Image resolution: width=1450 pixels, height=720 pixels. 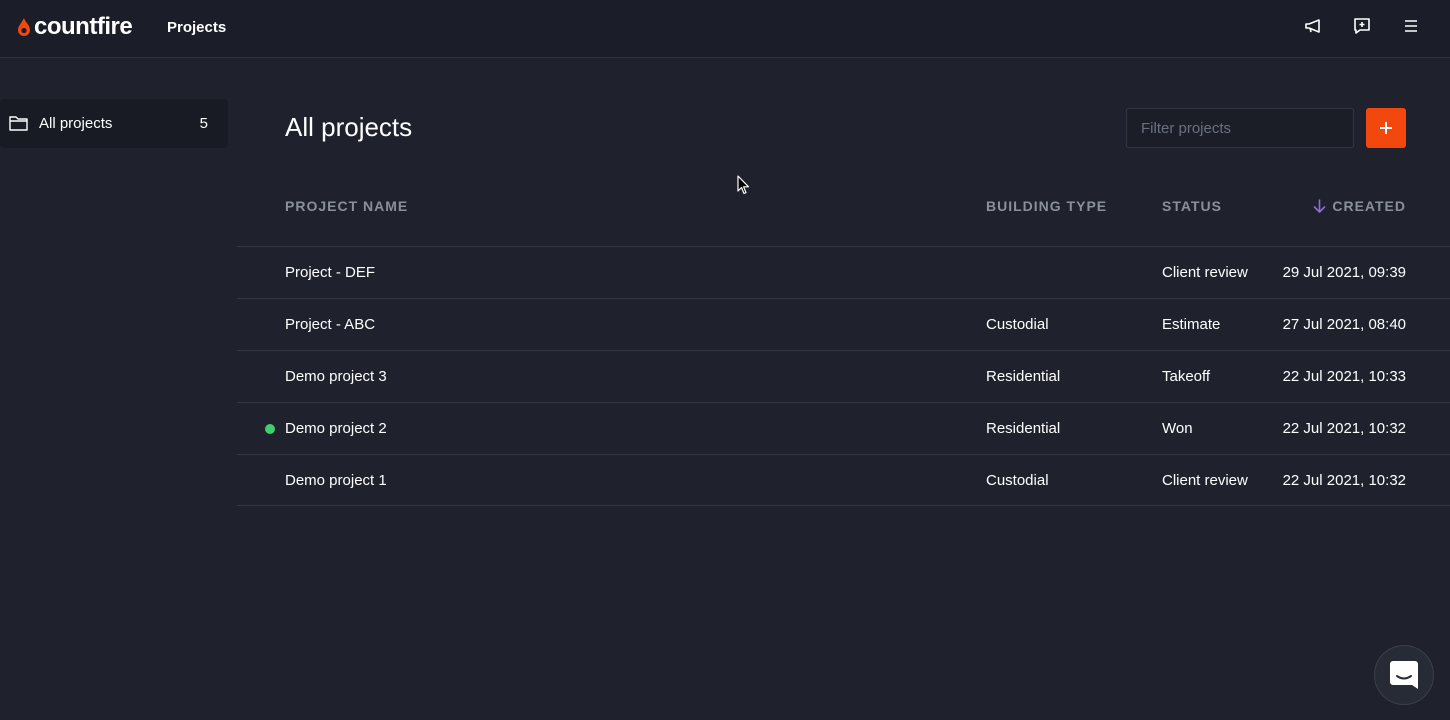 What do you see at coordinates (336, 480) in the screenshot?
I see `project-name: Demo project 1` at bounding box center [336, 480].